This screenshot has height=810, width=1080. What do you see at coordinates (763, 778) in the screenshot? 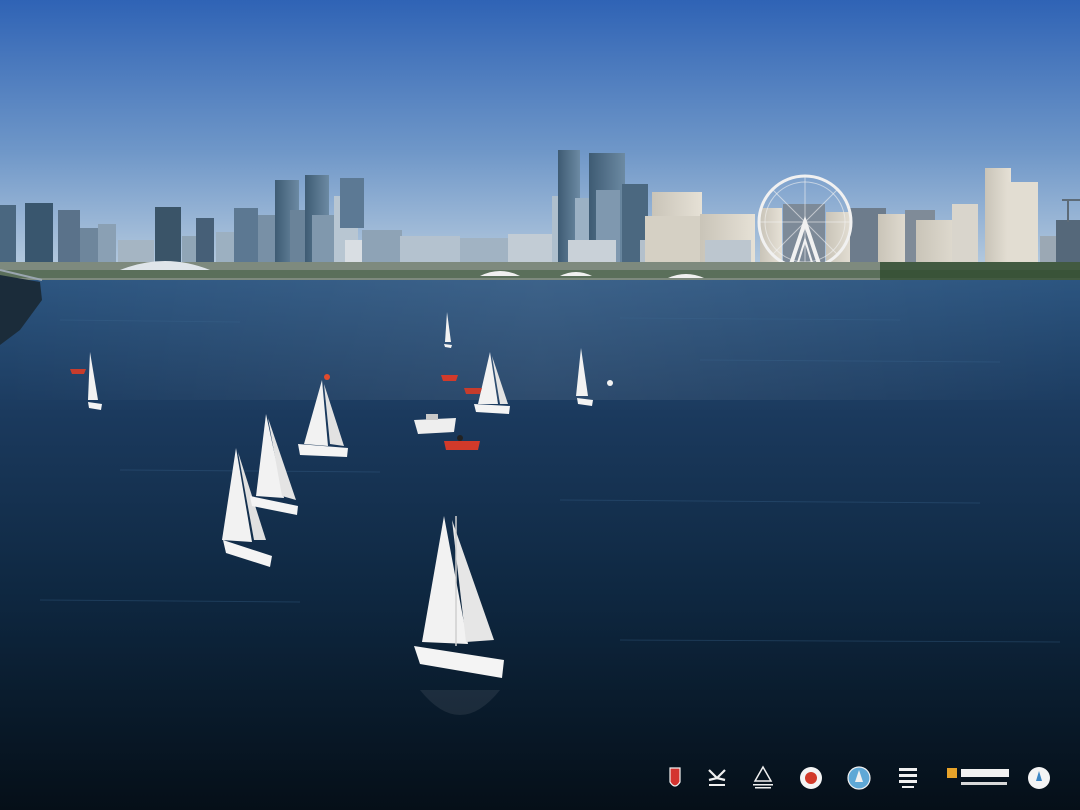
I see `world-sailing-special-event-icon` at bounding box center [763, 778].